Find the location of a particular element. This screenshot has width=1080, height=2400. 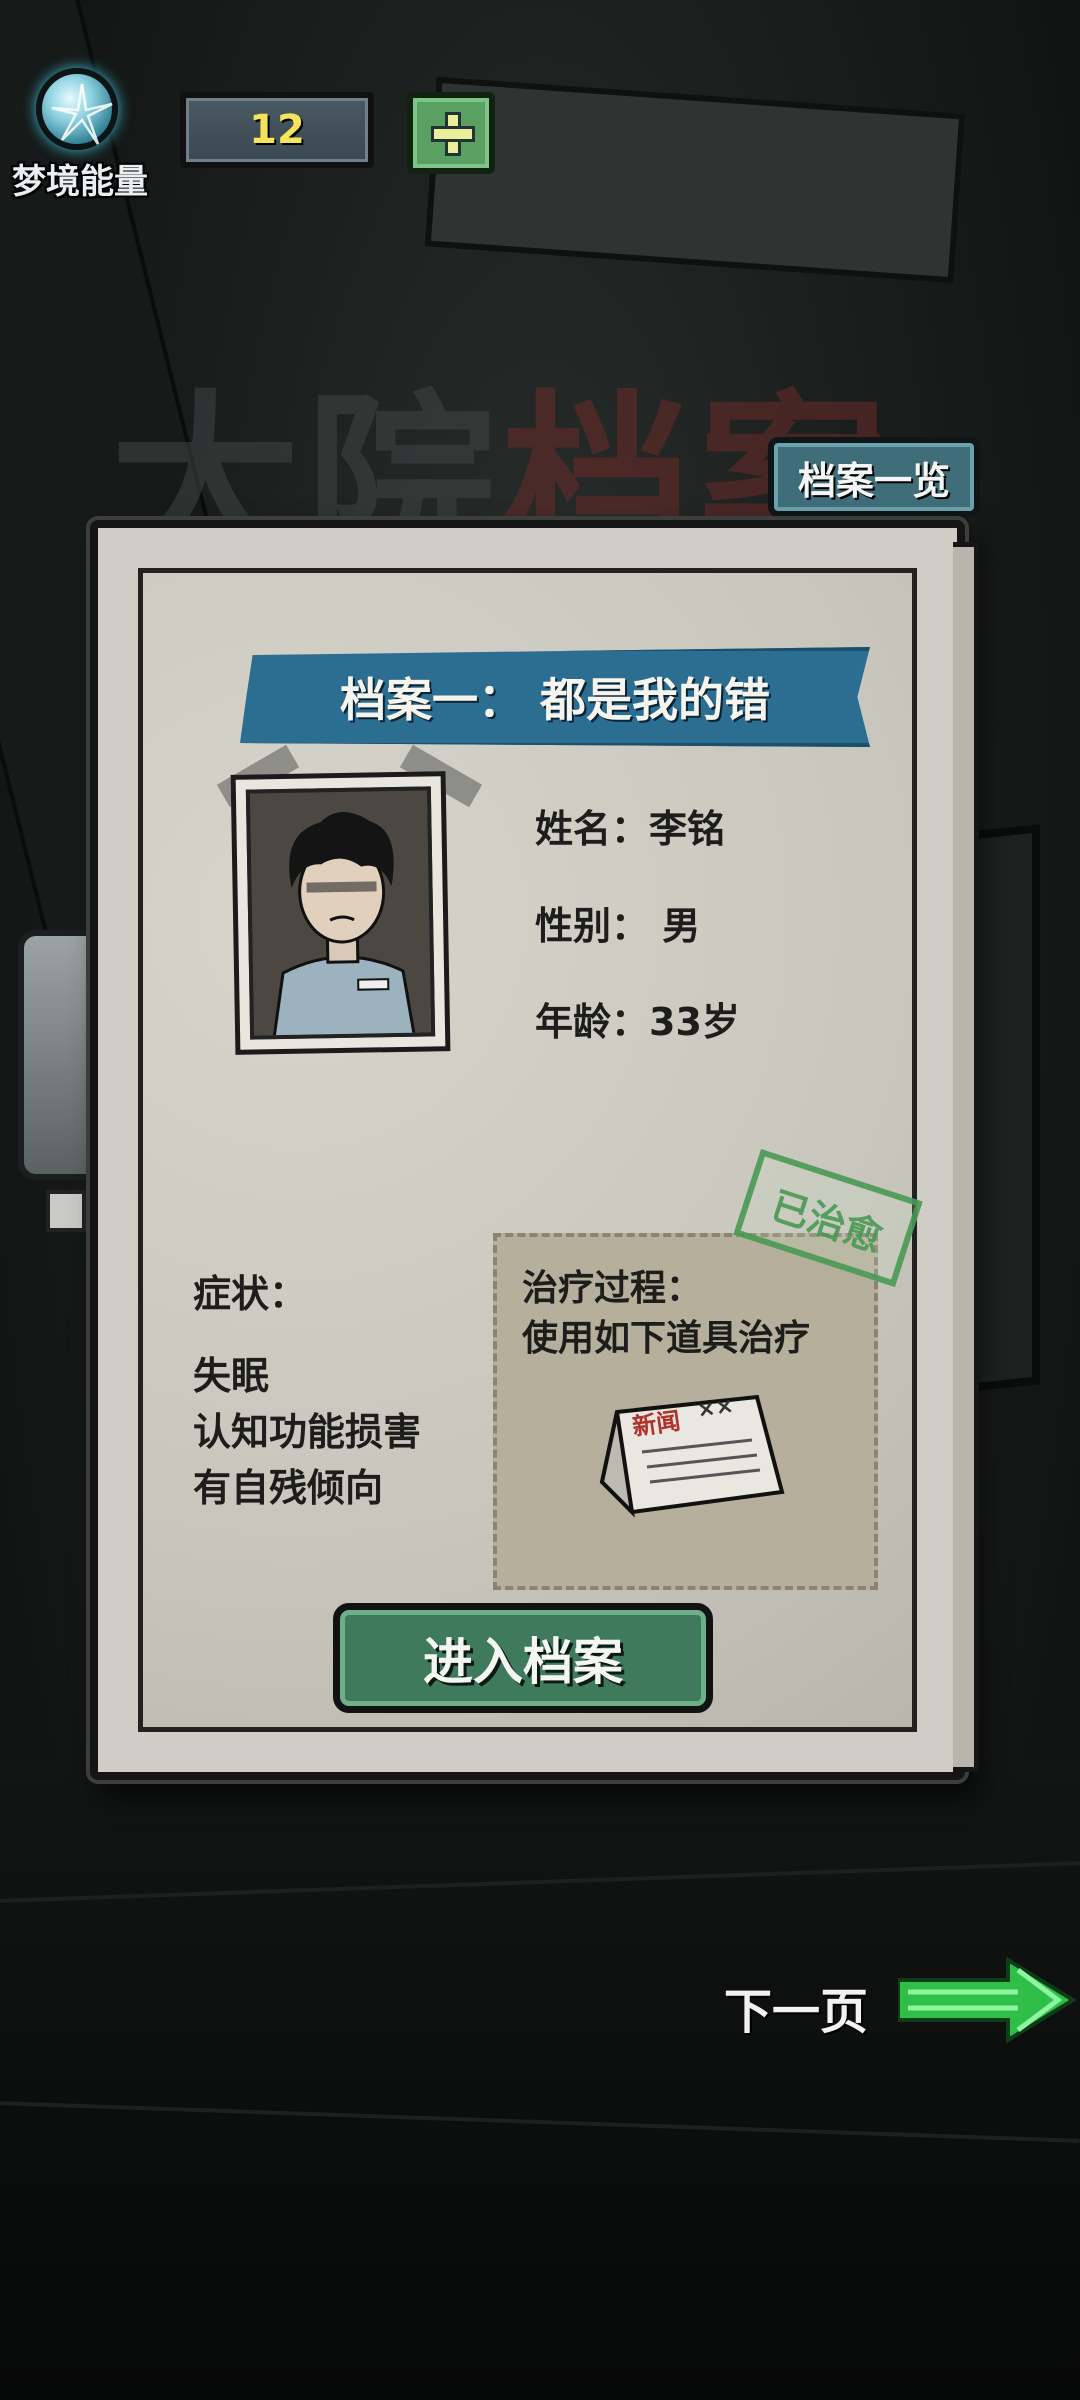

energy-counter: 12 is located at coordinates (277, 130).